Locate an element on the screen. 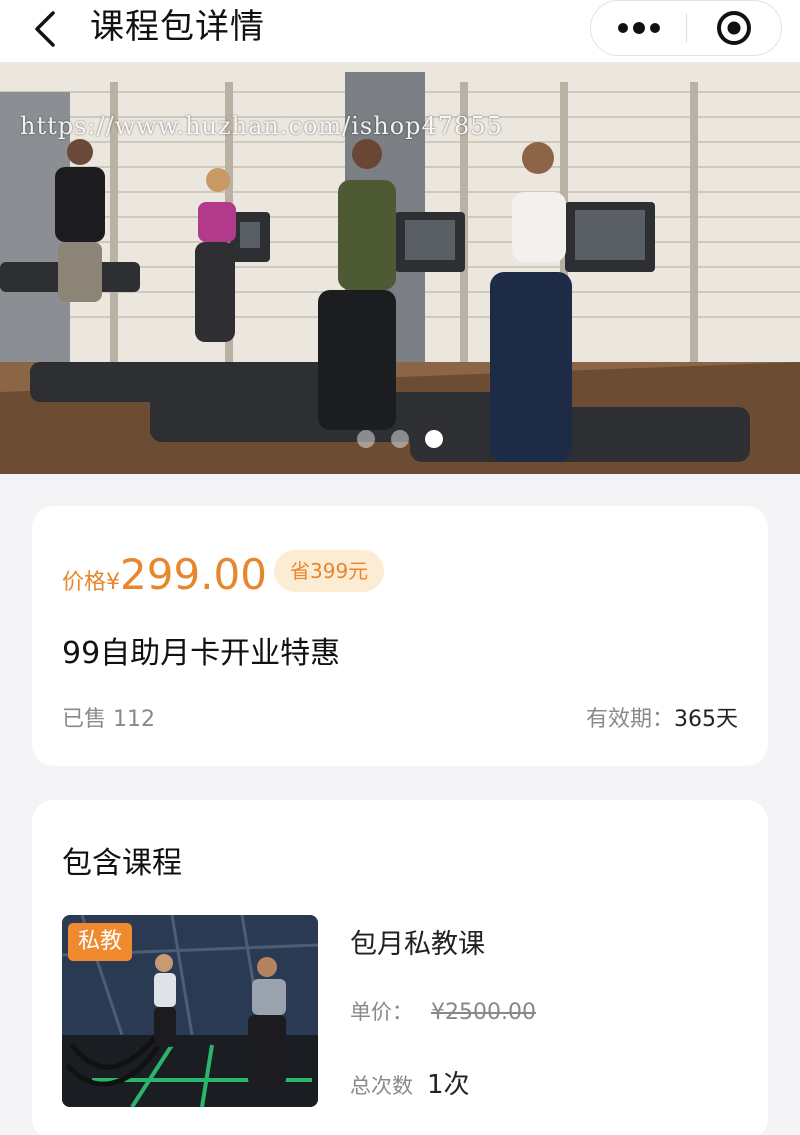 This screenshot has height=1135, width=800. mini-program-capsule is located at coordinates (686, 28).